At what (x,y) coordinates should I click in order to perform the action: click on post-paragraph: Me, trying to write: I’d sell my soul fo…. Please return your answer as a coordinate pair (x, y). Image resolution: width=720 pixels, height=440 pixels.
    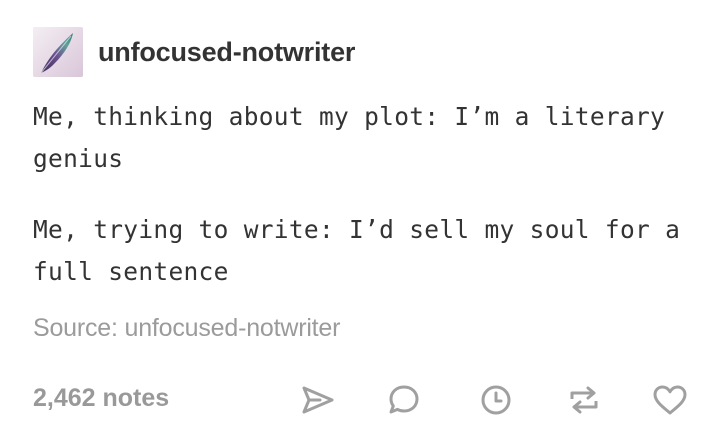
    Looking at the image, I should click on (357, 250).